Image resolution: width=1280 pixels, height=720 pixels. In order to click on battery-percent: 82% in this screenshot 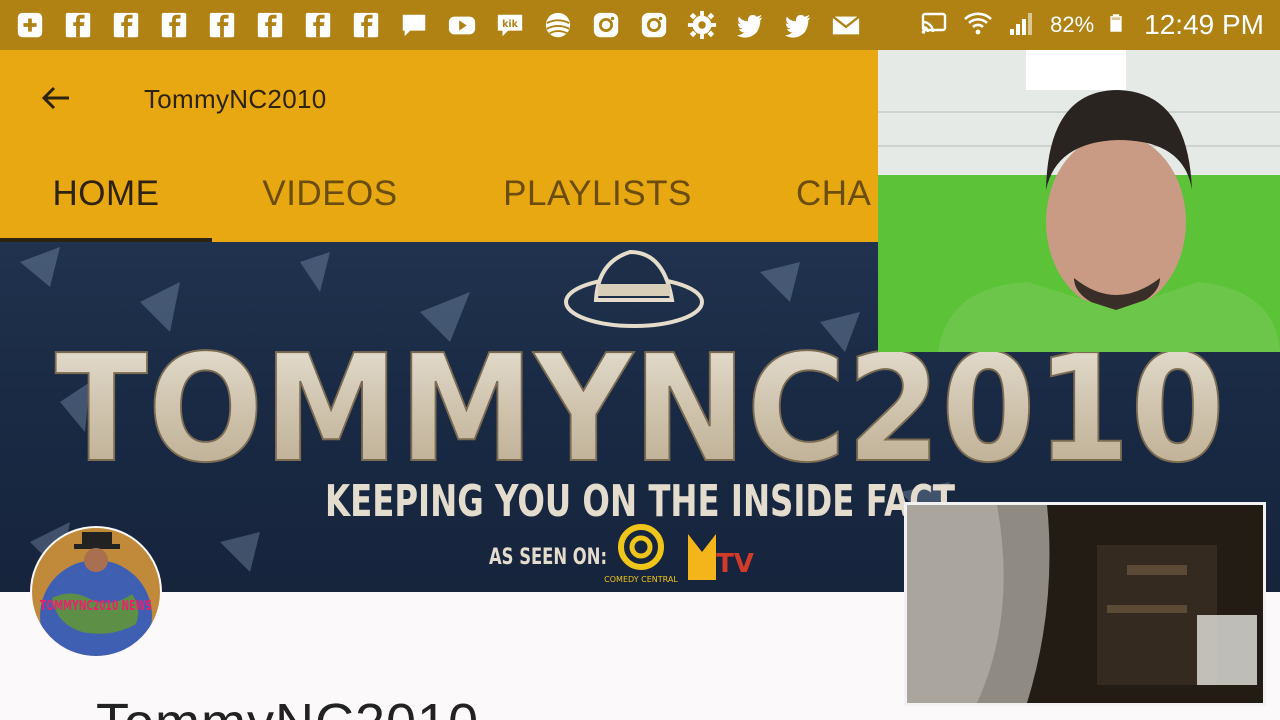, I will do `click(1072, 24)`.